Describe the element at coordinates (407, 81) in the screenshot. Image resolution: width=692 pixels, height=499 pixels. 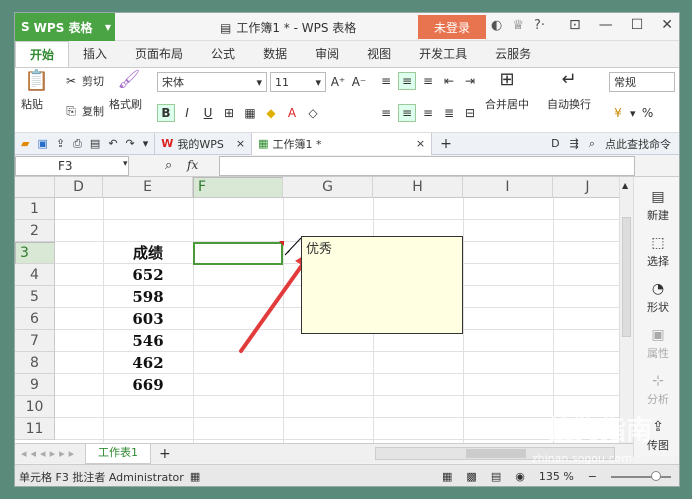
I see `align-middle-icon: ≡` at that location.